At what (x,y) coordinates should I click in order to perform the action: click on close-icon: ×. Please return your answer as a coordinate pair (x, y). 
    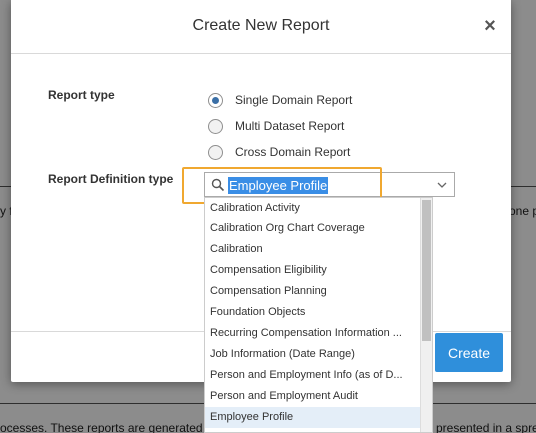
    Looking at the image, I should click on (490, 26).